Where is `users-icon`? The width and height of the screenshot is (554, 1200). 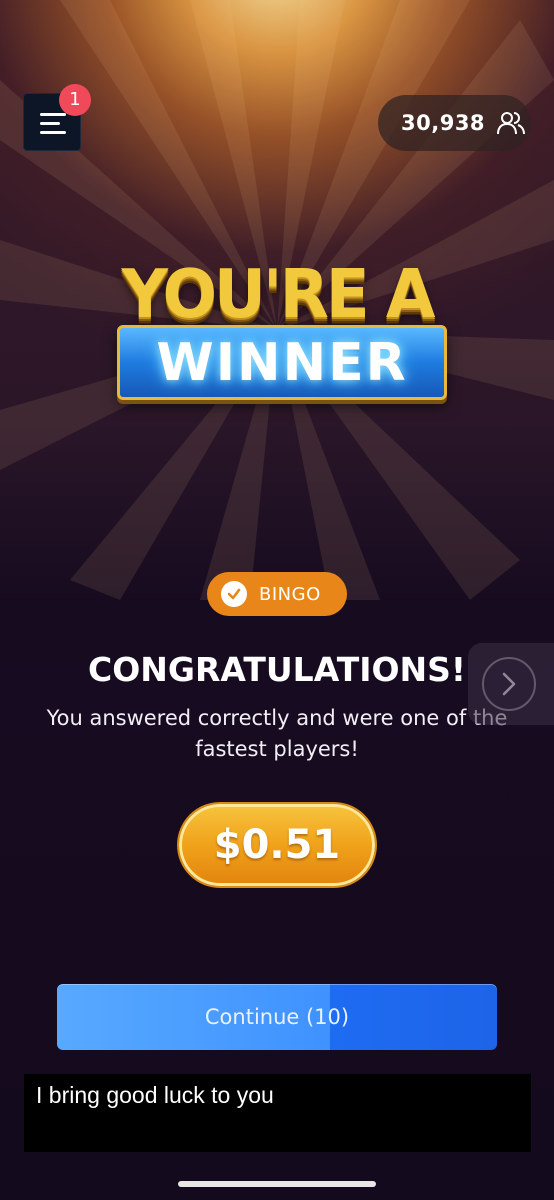
users-icon is located at coordinates (511, 123).